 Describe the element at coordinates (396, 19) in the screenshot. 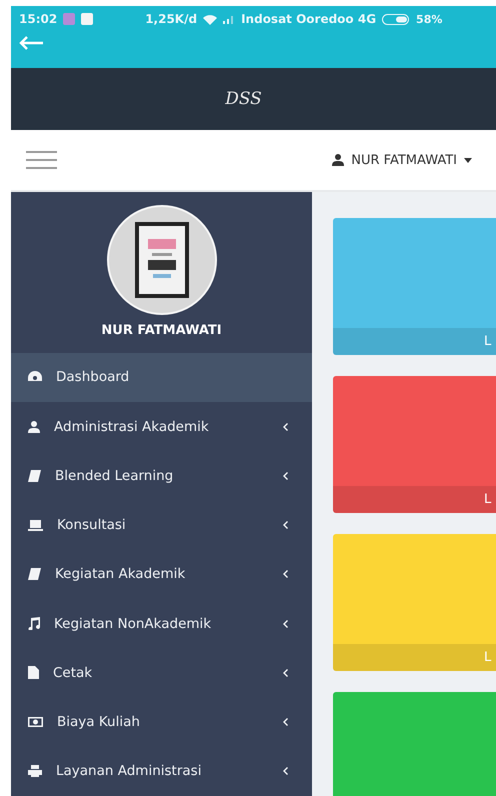

I see `battery-icon` at that location.